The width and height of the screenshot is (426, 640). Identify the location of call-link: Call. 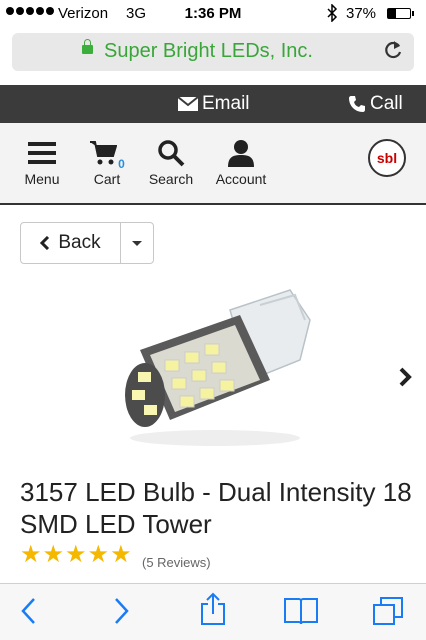
(375, 104).